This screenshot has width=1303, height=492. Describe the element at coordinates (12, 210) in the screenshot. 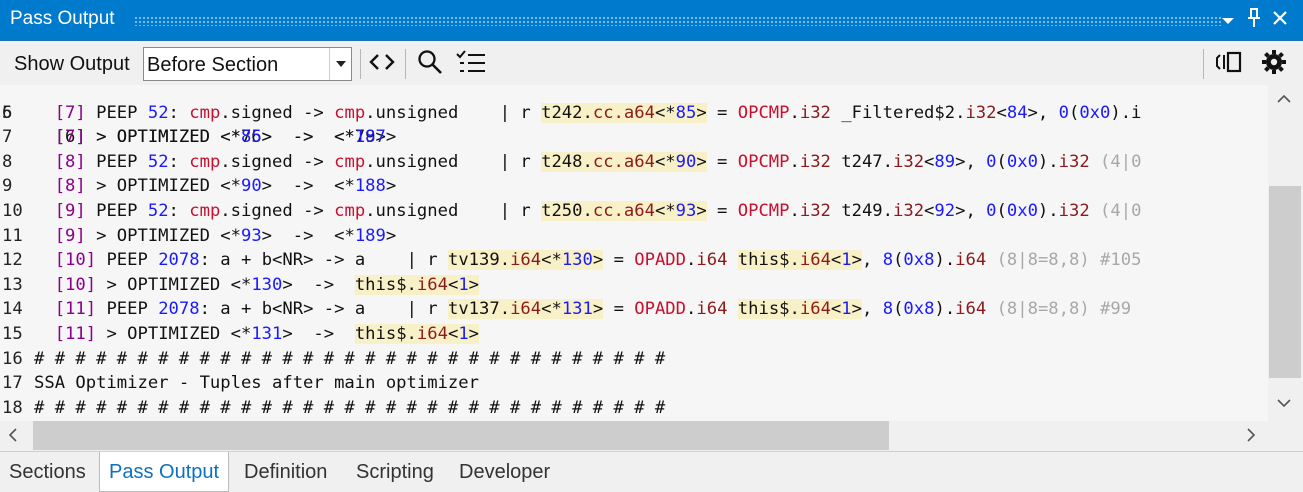

I see `line-number: 10` at that location.